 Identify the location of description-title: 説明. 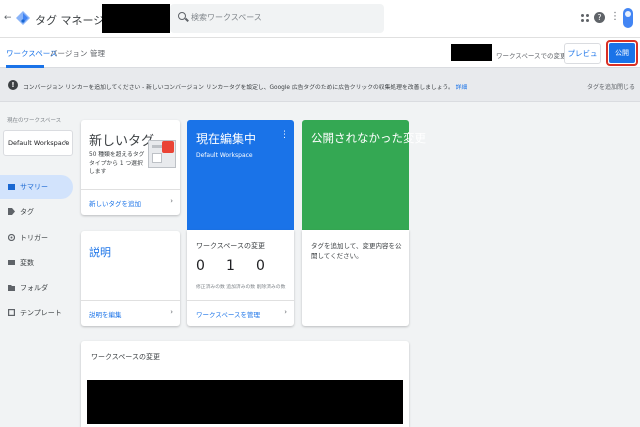
(100, 252).